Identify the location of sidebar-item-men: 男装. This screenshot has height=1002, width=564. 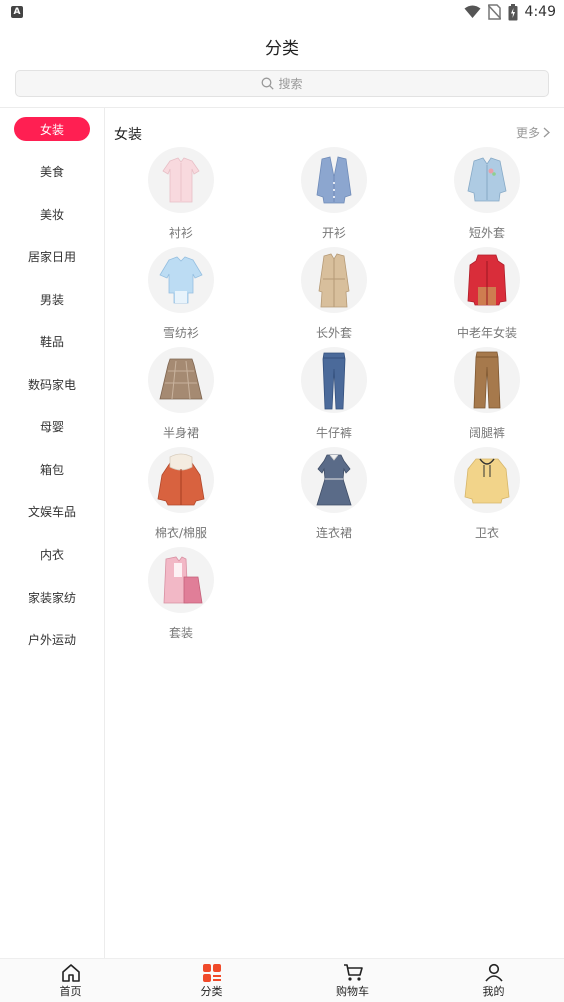
(52, 299).